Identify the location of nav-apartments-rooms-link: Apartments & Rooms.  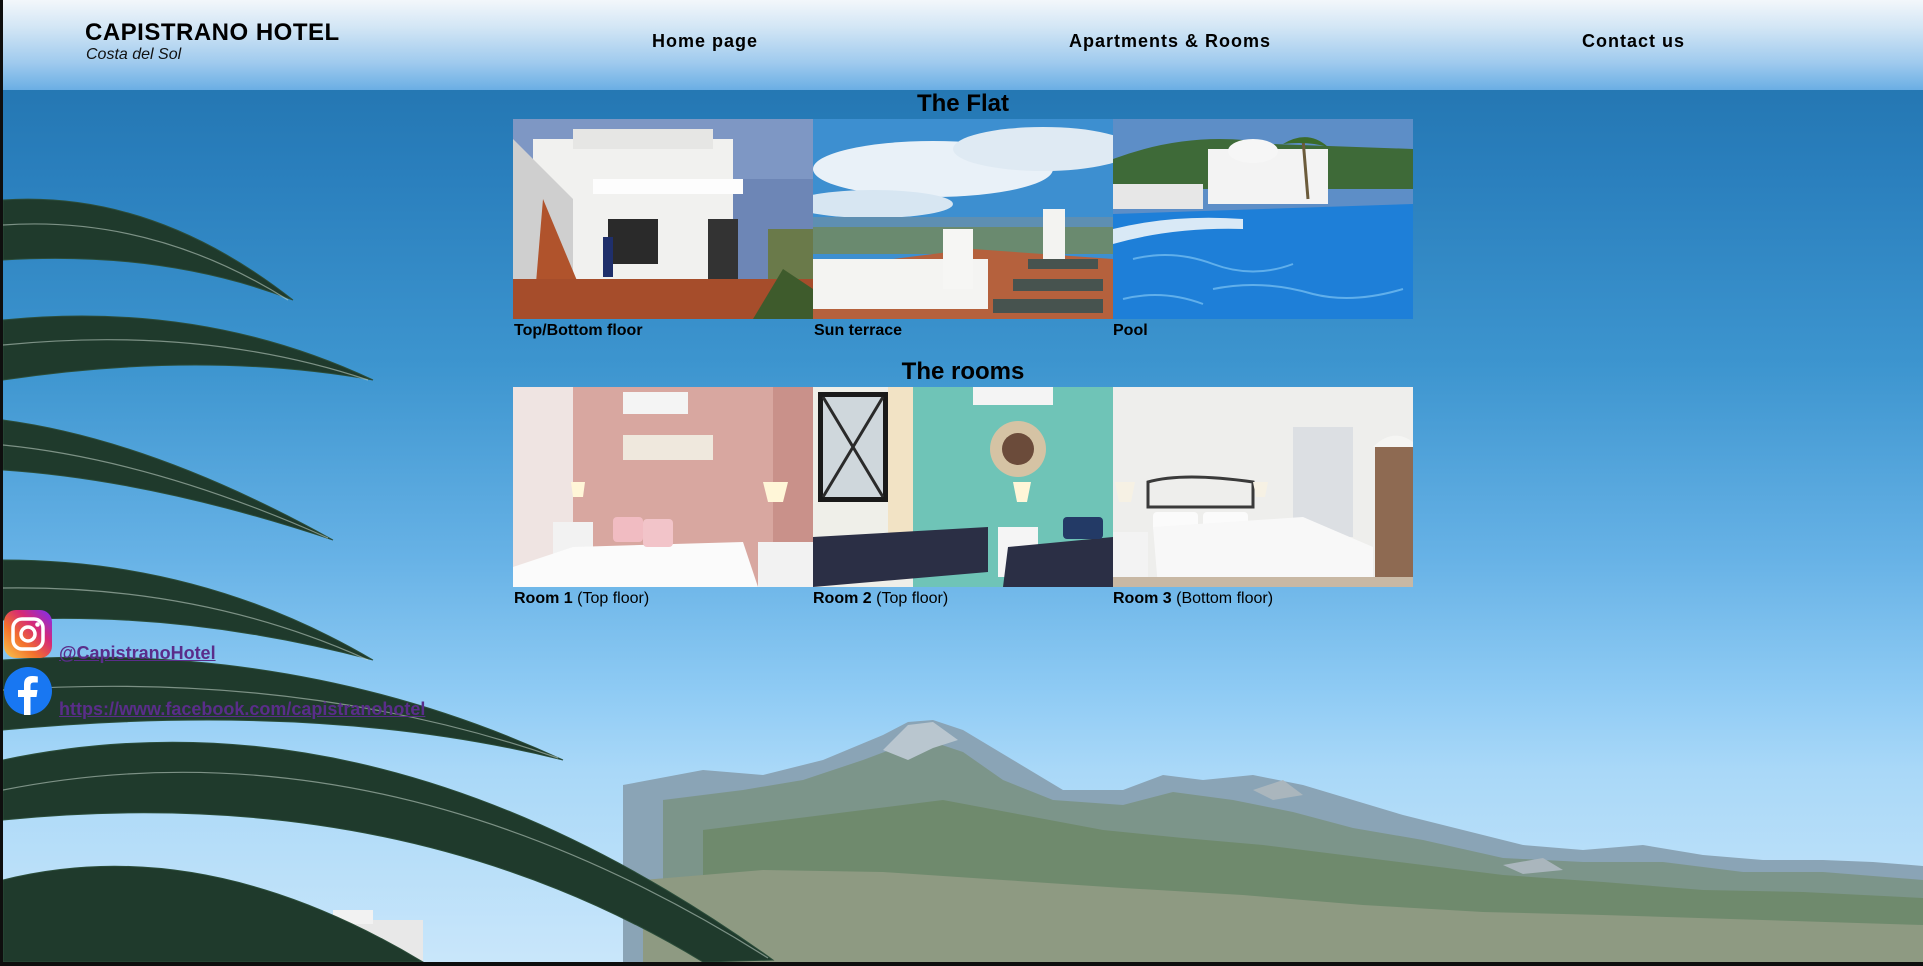
(1170, 41).